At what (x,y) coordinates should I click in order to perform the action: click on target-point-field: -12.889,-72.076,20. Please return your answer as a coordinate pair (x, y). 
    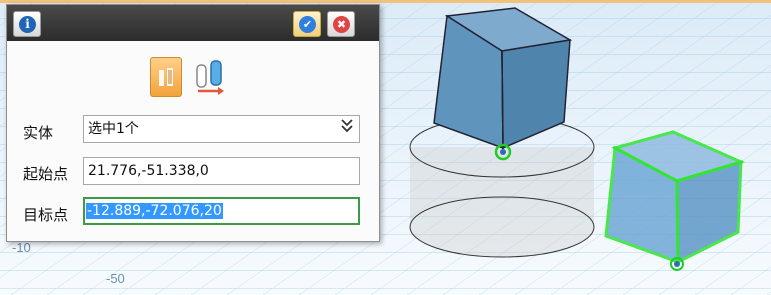
    Looking at the image, I should click on (221, 211).